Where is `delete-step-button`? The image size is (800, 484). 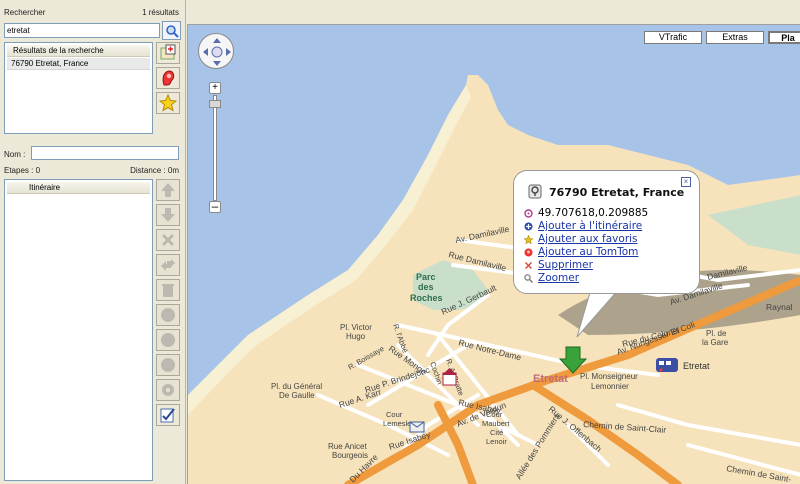 delete-step-button is located at coordinates (168, 240).